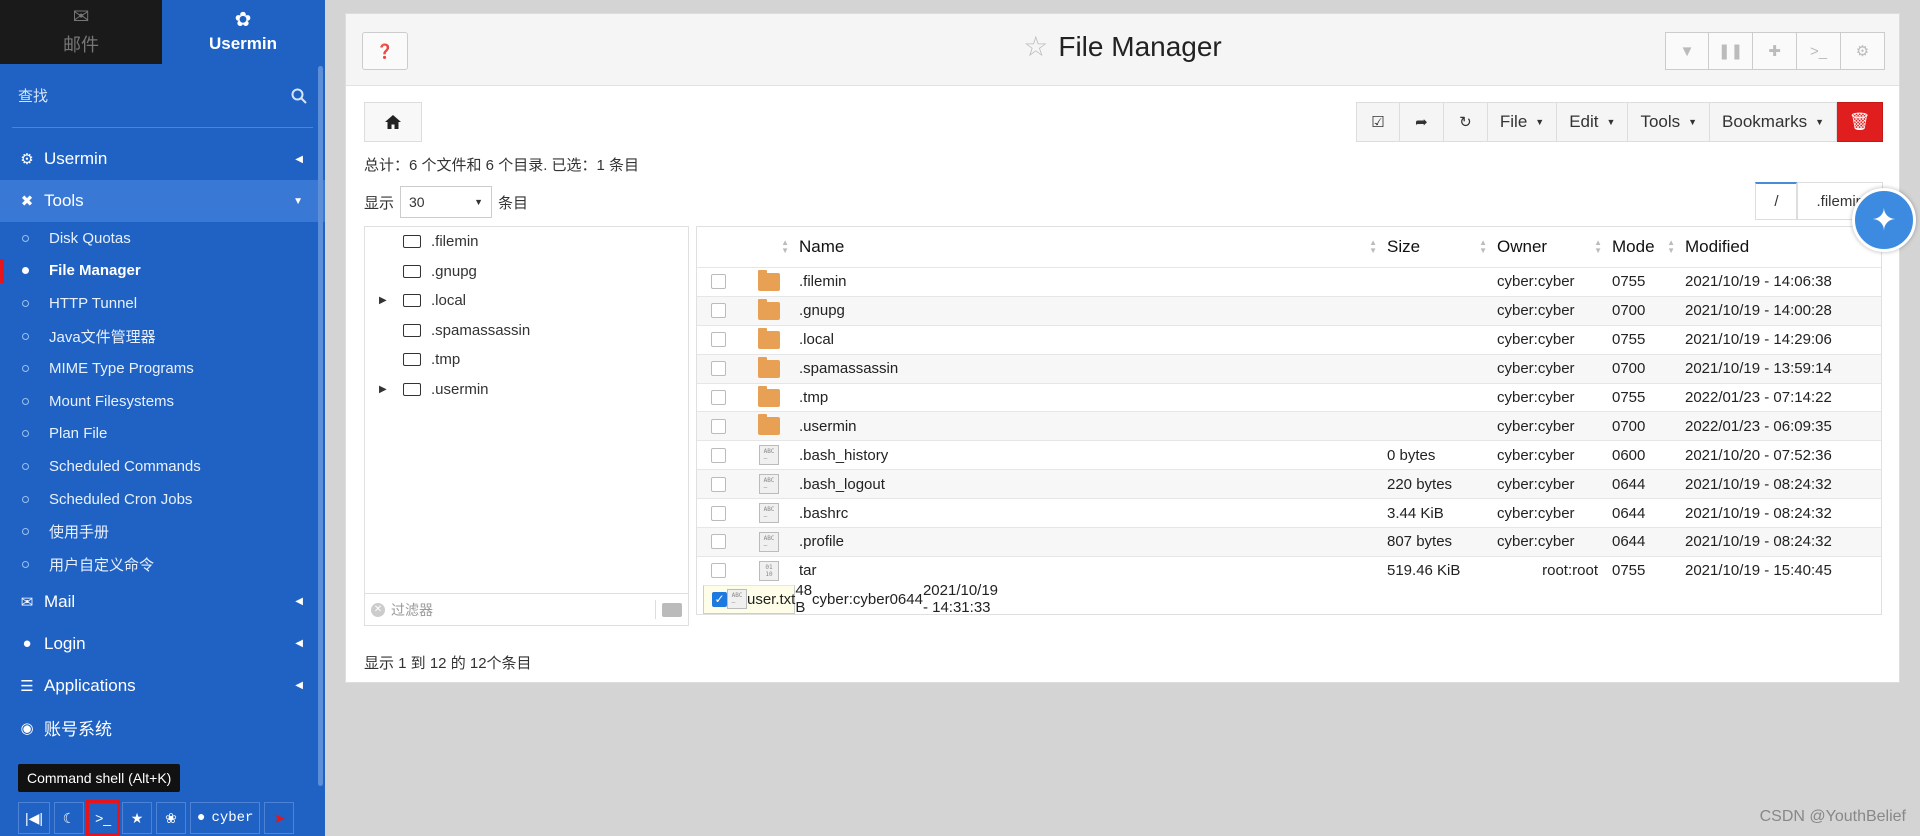 The image size is (1920, 836). Describe the element at coordinates (162, 271) in the screenshot. I see `sidebar-item-file-manager: File Manager` at that location.